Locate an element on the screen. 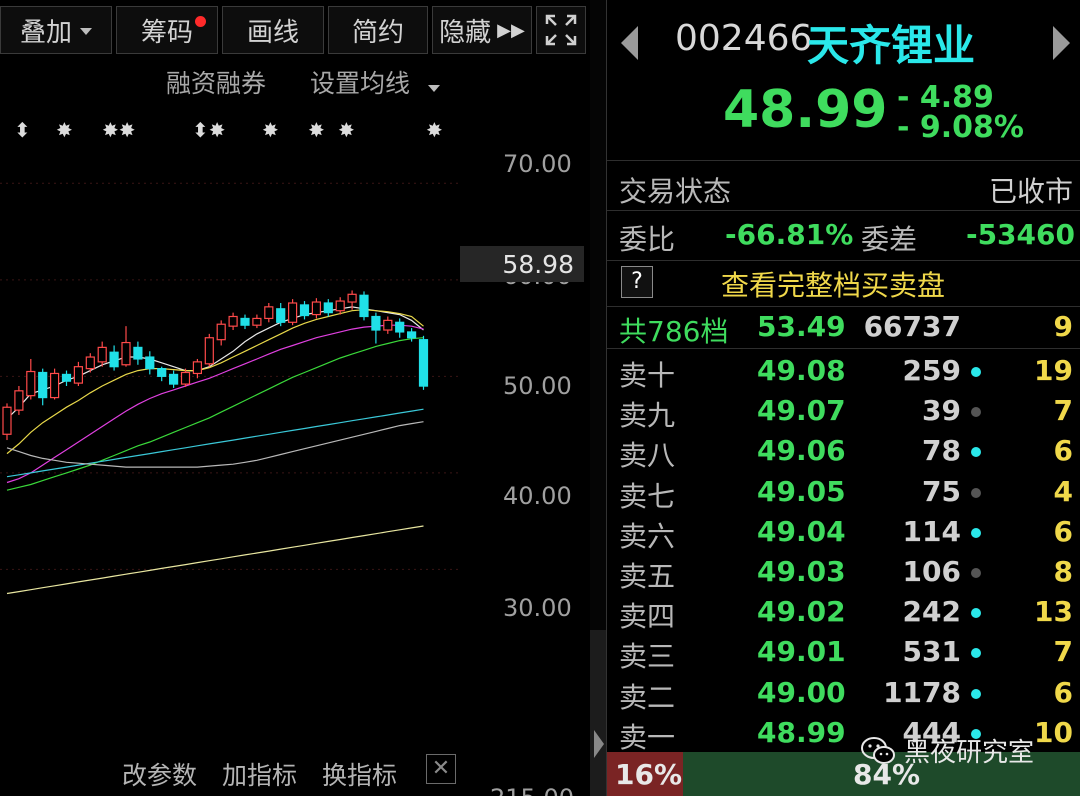  ask-row: 卖二 49.00 1178 6 is located at coordinates (843, 696).